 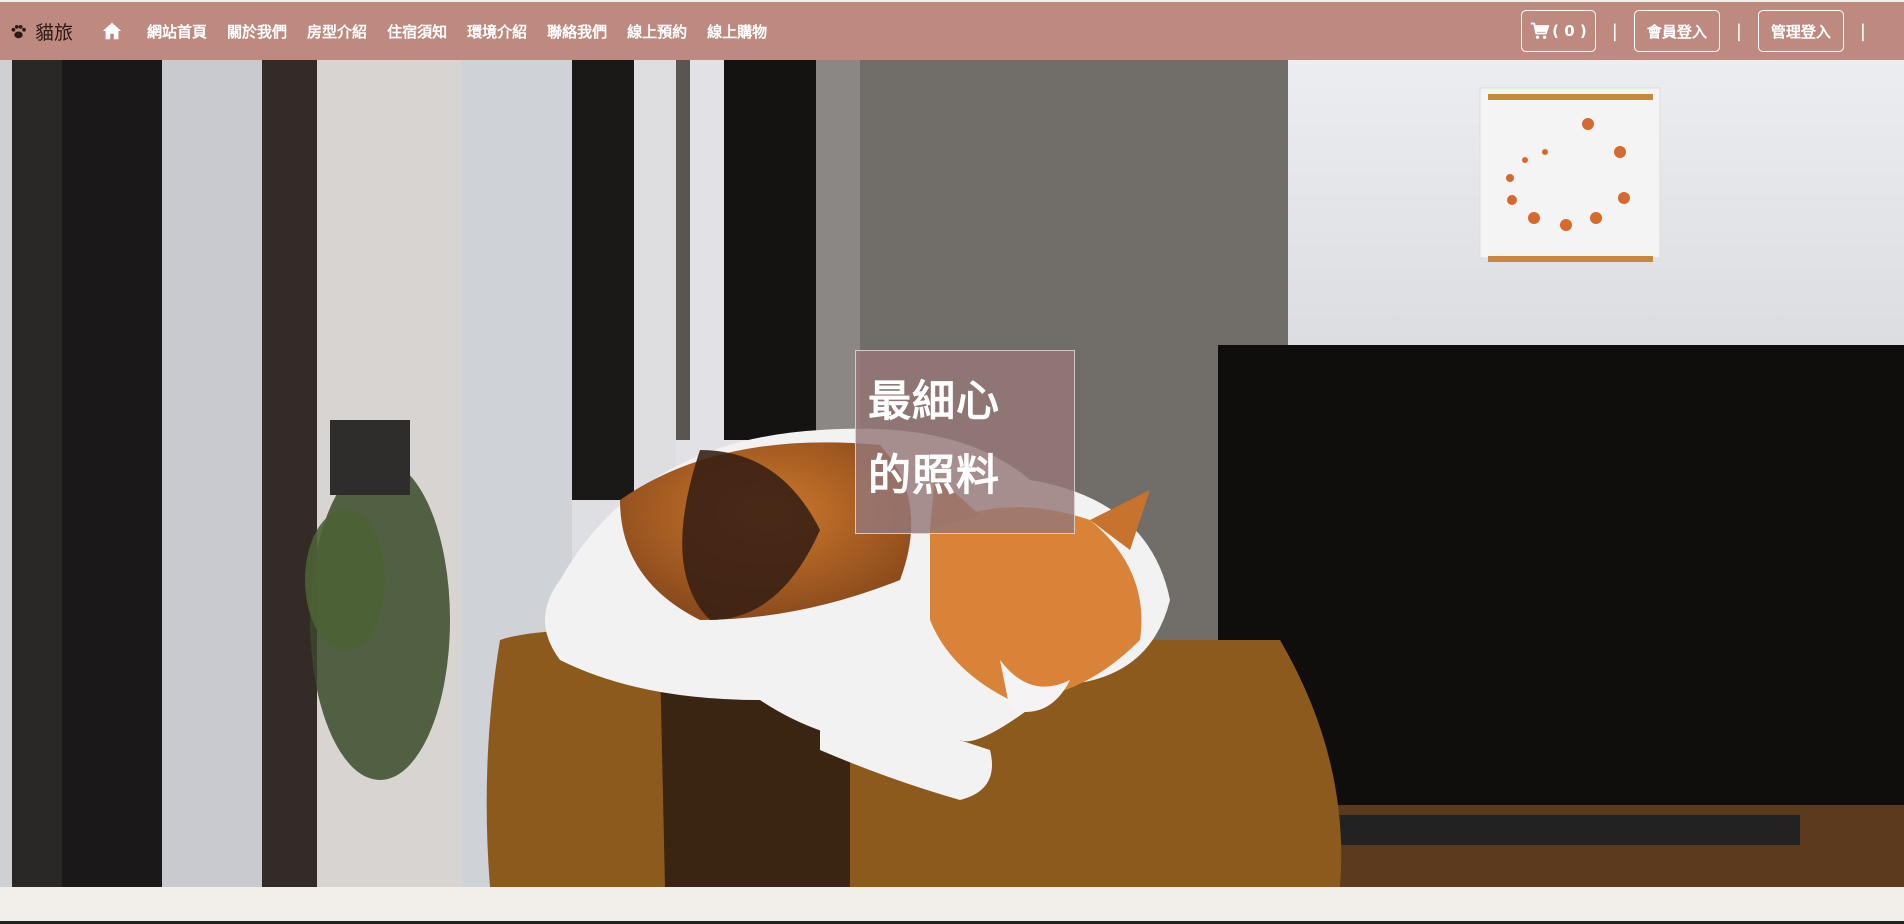 What do you see at coordinates (965, 442) in the screenshot?
I see `hero-tagline-box: 最細心 的照料` at bounding box center [965, 442].